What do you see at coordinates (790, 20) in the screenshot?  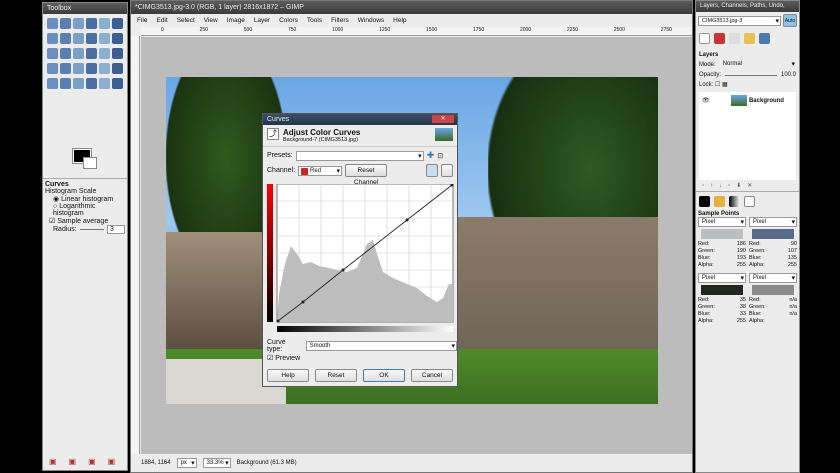 I see `auto-button: Auto` at bounding box center [790, 20].